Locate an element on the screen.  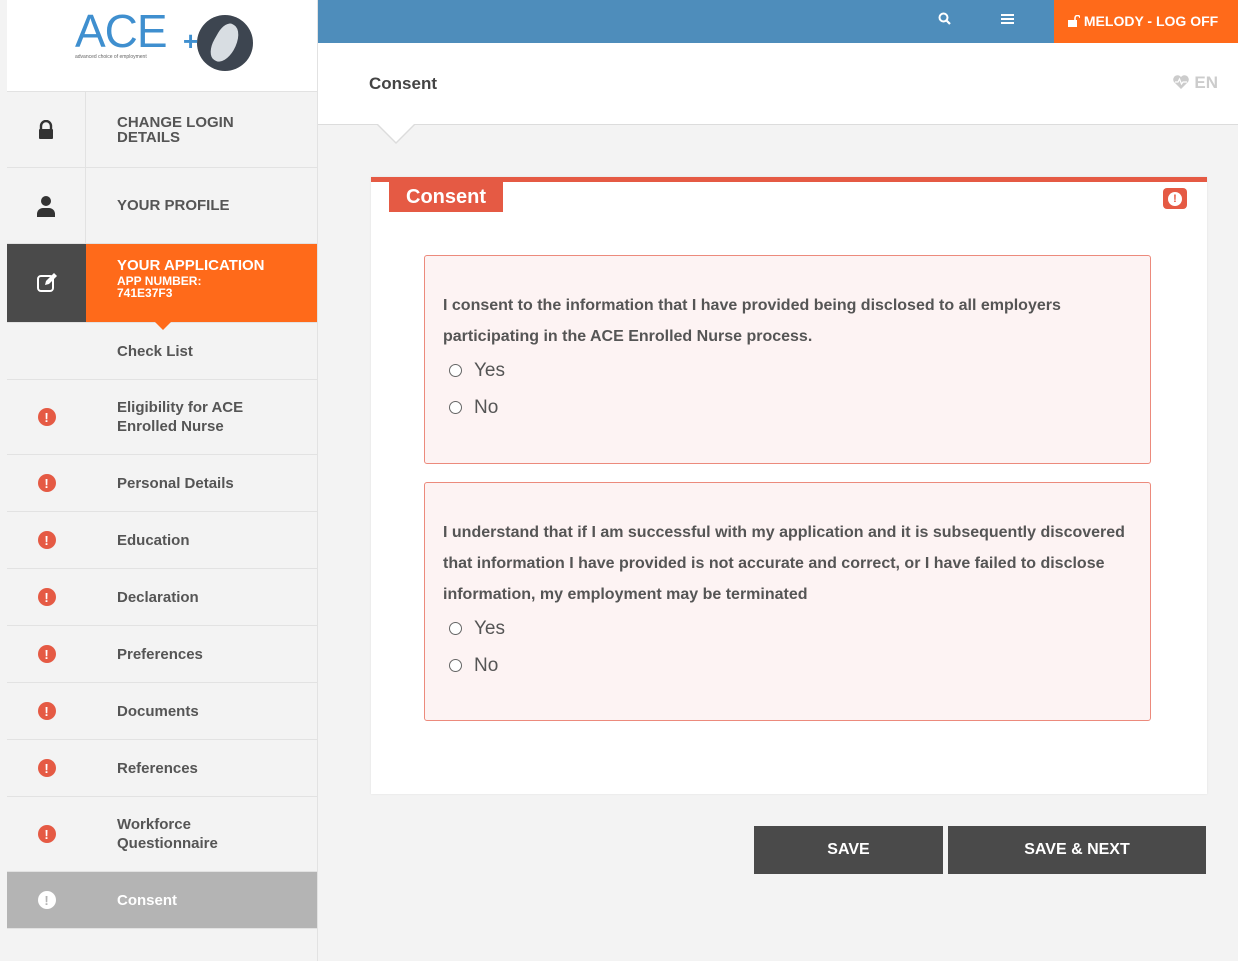
sidebar-item-label: YOUR PROFILE is located at coordinates (173, 205).